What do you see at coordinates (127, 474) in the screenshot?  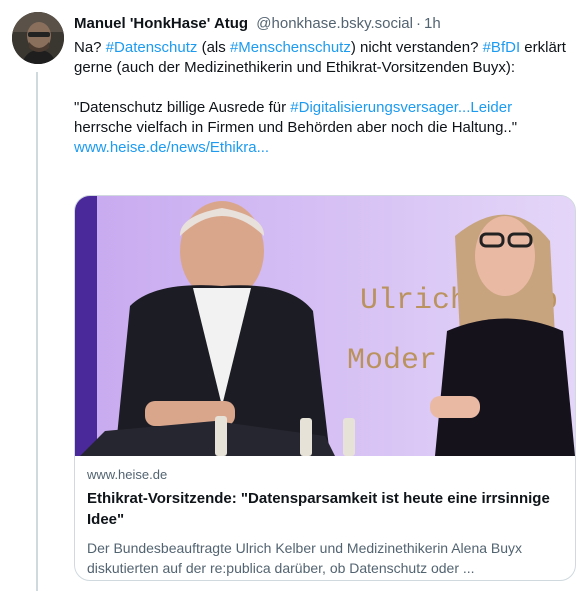 I see `card-domain: www.heise.de` at bounding box center [127, 474].